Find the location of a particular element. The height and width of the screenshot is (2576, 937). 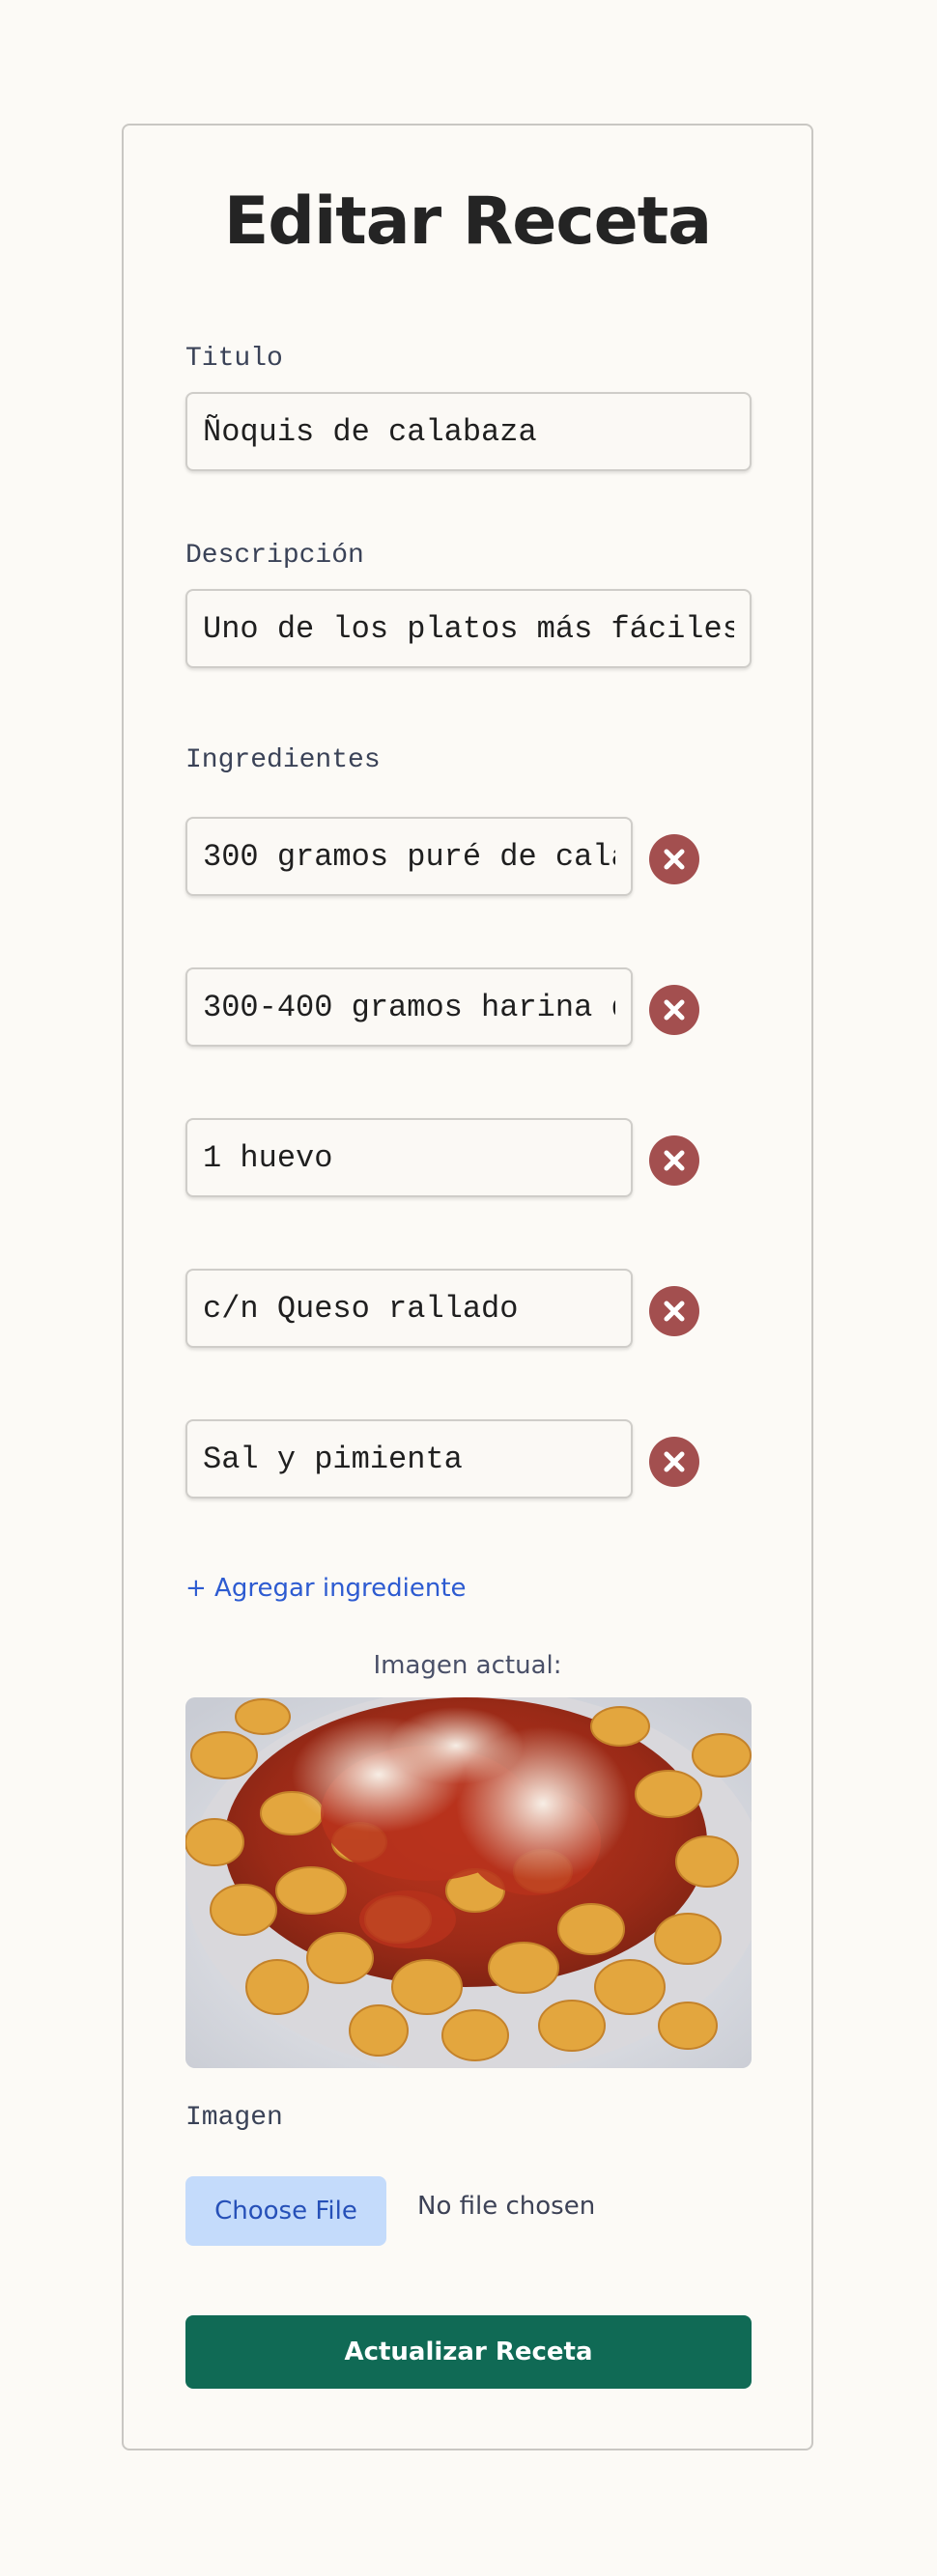

page-title: Editar Receta is located at coordinates (467, 222).